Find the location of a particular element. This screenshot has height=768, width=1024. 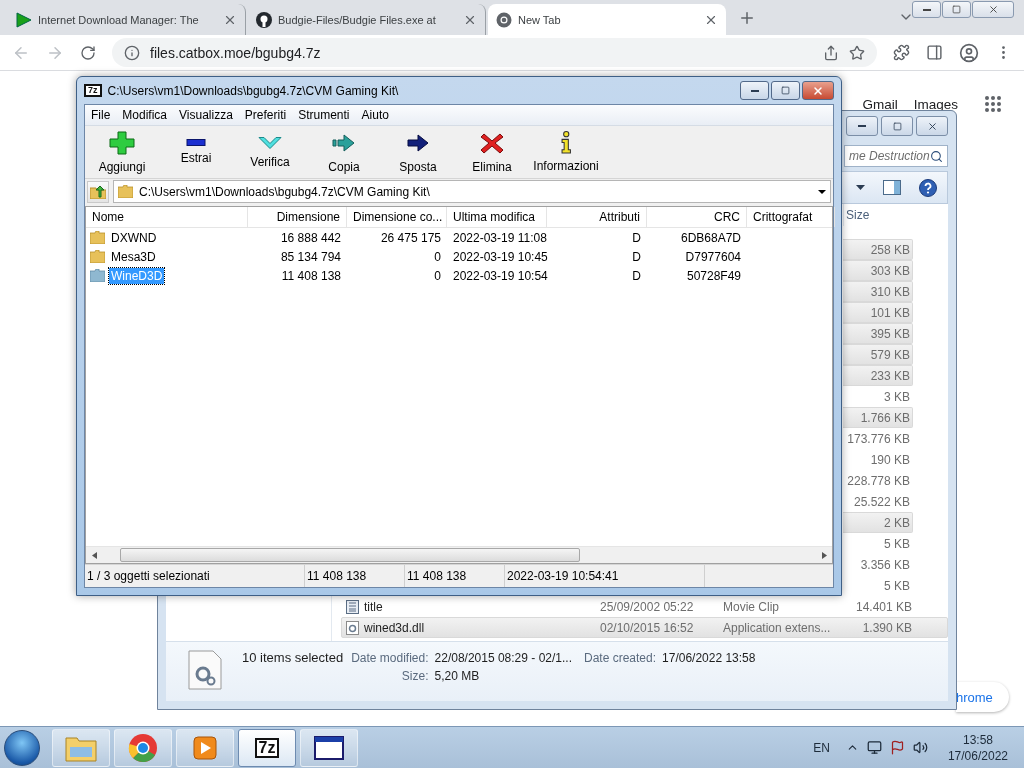

side-panel-icon is located at coordinates (934, 52).